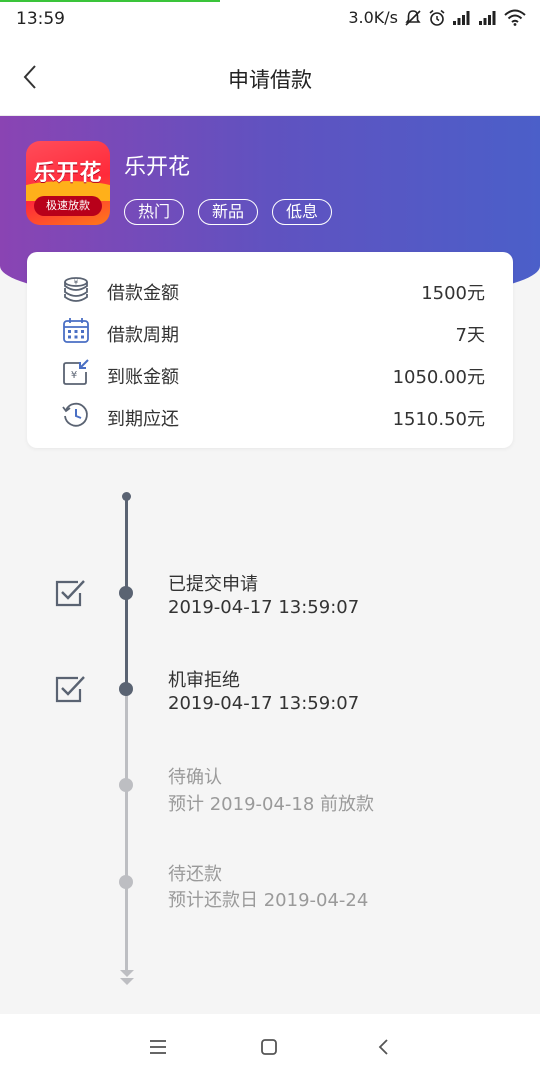 Image resolution: width=540 pixels, height=1080 pixels. I want to click on system-back-button, so click(383, 1047).